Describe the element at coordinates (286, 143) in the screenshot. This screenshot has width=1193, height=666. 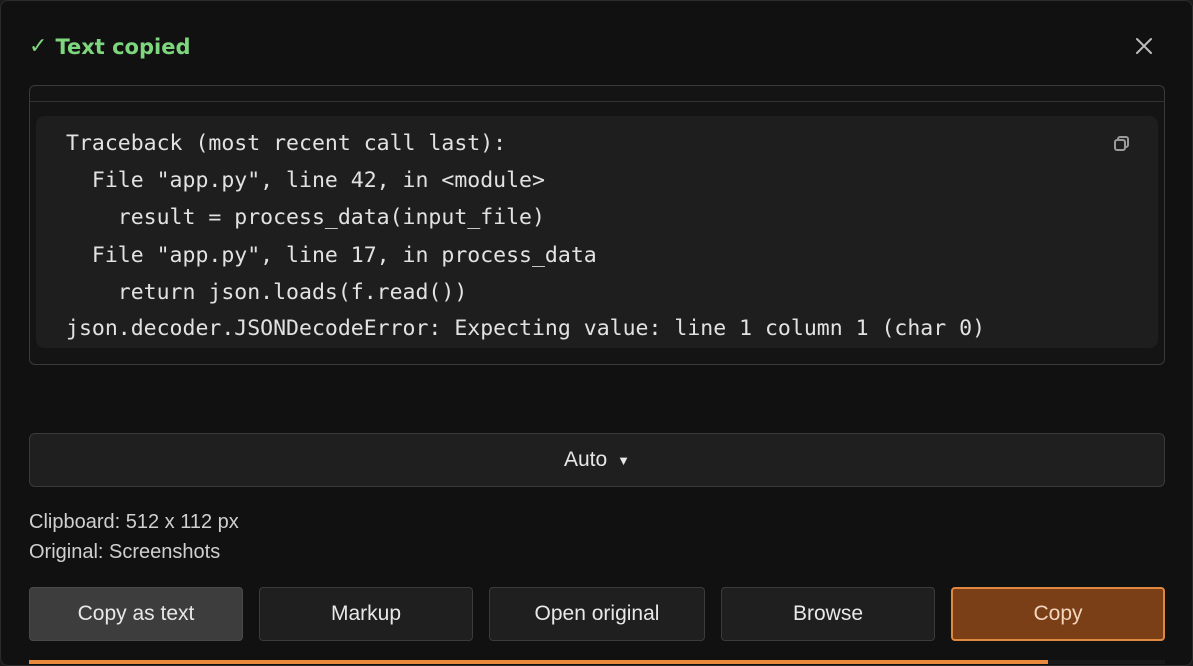
I see `code-line: Traceback (most recent call last):` at that location.